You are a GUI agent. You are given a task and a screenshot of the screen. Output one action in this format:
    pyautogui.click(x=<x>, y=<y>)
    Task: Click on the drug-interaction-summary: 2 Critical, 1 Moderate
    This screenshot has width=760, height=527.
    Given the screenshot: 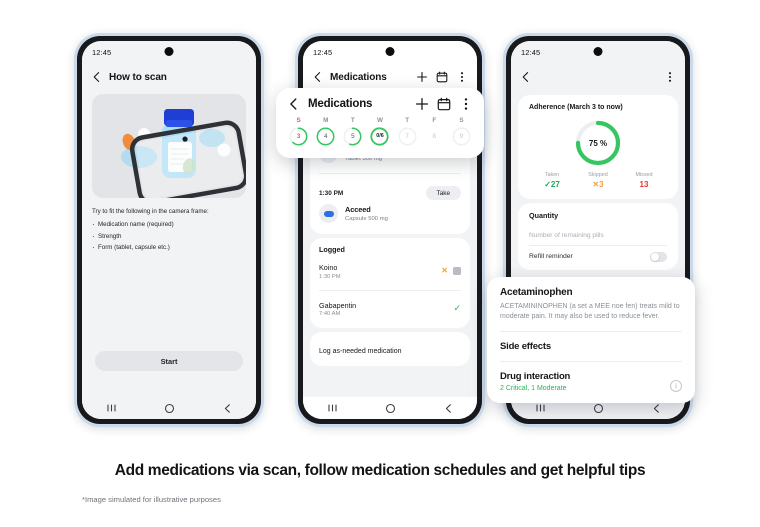 What is the action you would take?
    pyautogui.click(x=533, y=389)
    